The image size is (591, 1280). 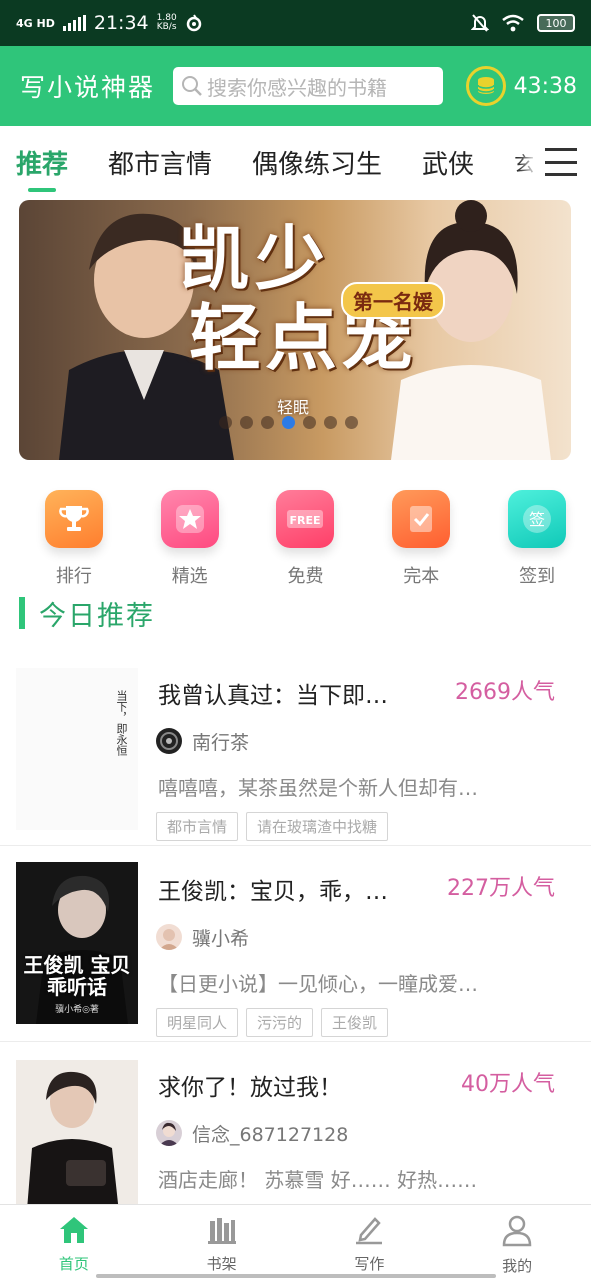 What do you see at coordinates (508, 1084) in the screenshot?
I see `book-popularity: 40万人气` at bounding box center [508, 1084].